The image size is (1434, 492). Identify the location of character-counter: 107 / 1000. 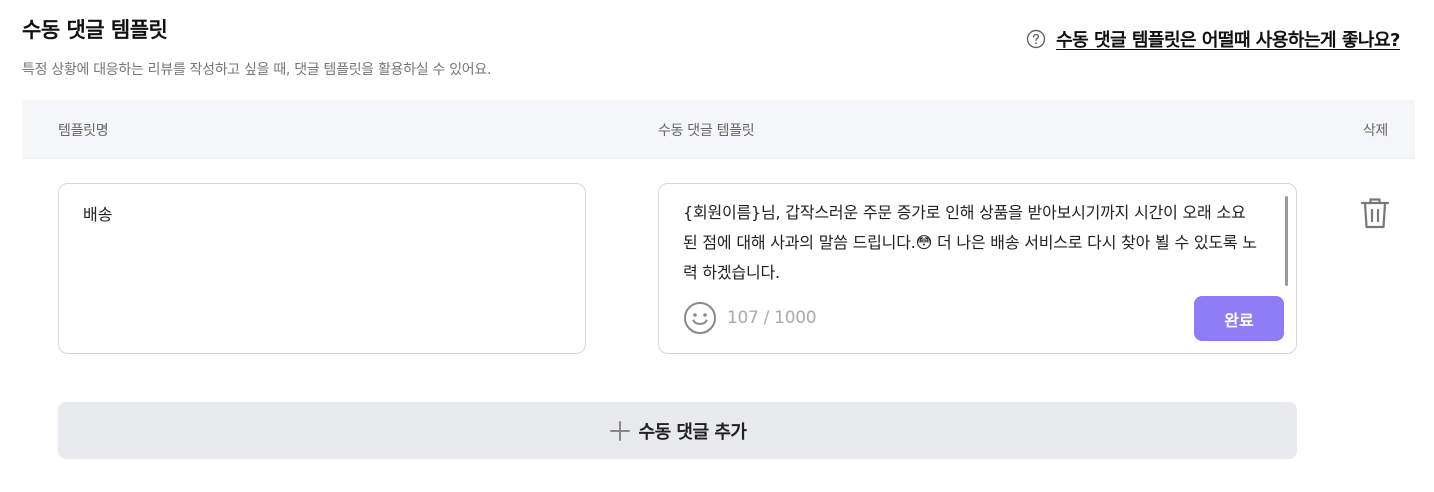
(772, 318).